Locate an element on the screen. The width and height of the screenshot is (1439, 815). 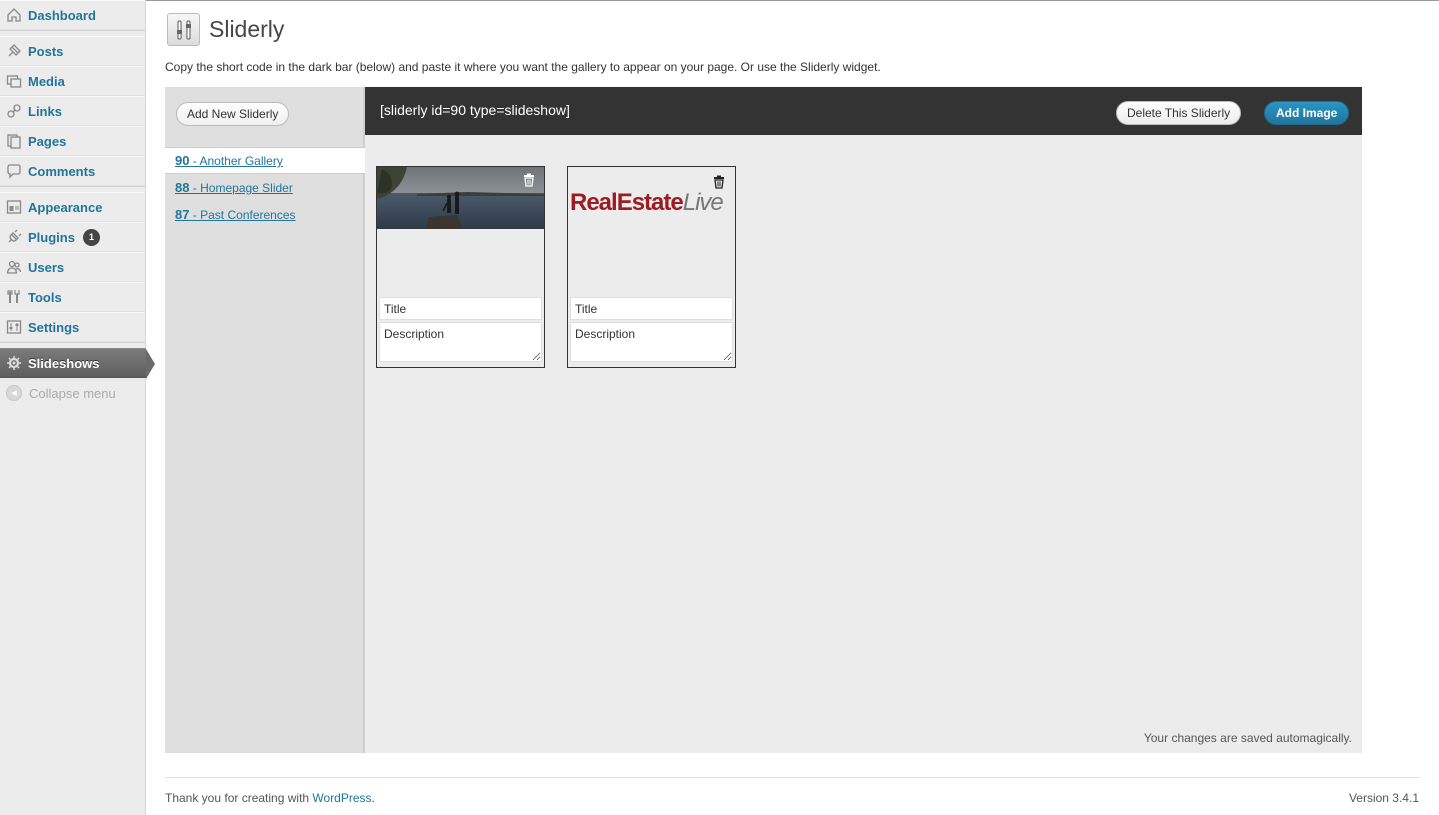
sidebar-item-appearance: Appearance is located at coordinates (72, 207).